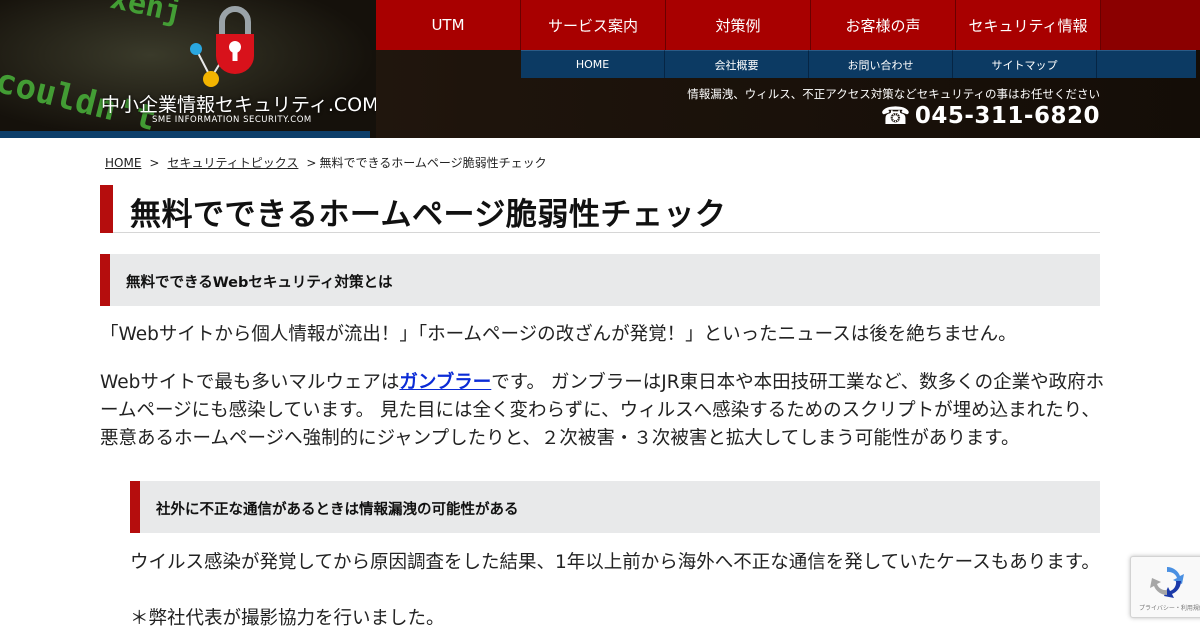 This screenshot has height=633, width=1200. Describe the element at coordinates (738, 25) in the screenshot. I see `nav-item-countermeasures: 対策例` at that location.